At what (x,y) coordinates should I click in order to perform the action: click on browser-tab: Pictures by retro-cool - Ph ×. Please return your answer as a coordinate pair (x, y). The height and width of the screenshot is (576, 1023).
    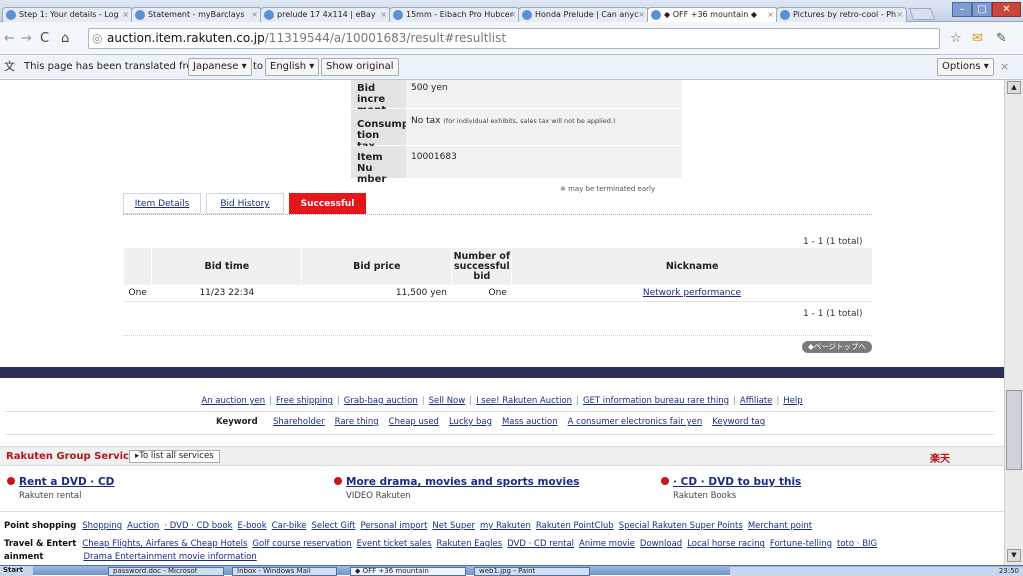
    Looking at the image, I should click on (841, 14).